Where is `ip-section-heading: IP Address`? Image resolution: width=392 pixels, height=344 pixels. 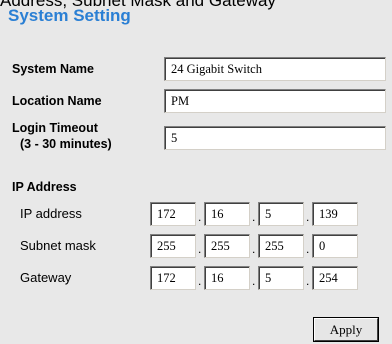
ip-section-heading: IP Address is located at coordinates (44, 187).